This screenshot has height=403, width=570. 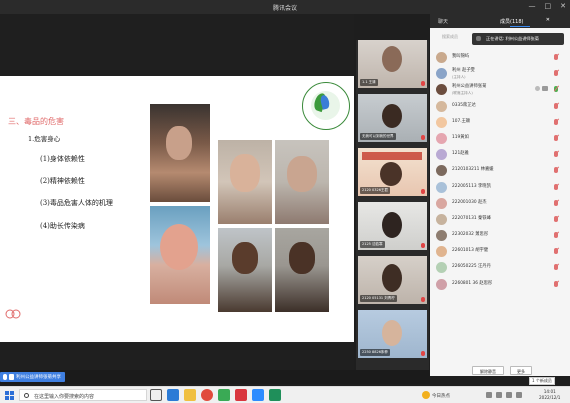 What do you see at coordinates (190, 395) in the screenshot?
I see `file-explorer-icon` at bounding box center [190, 395].